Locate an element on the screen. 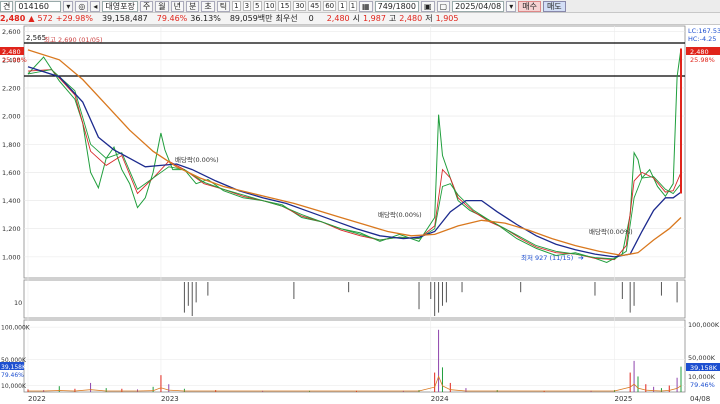 The width and height of the screenshot is (720, 404). right-pct-tag: 25.98% is located at coordinates (702, 60).